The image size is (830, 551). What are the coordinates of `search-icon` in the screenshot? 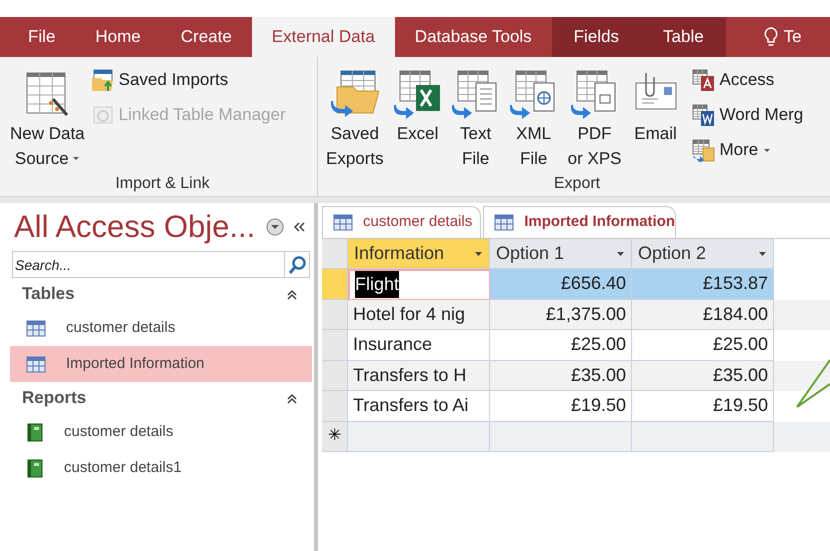 It's located at (297, 265).